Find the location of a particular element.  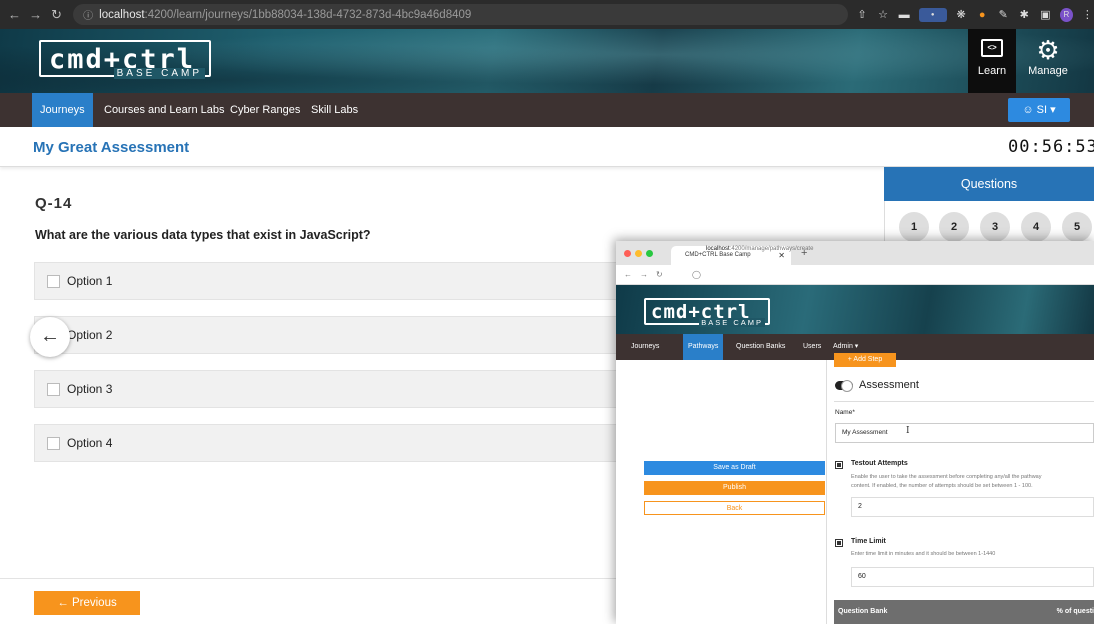

time-limit-checkbox is located at coordinates (839, 543).